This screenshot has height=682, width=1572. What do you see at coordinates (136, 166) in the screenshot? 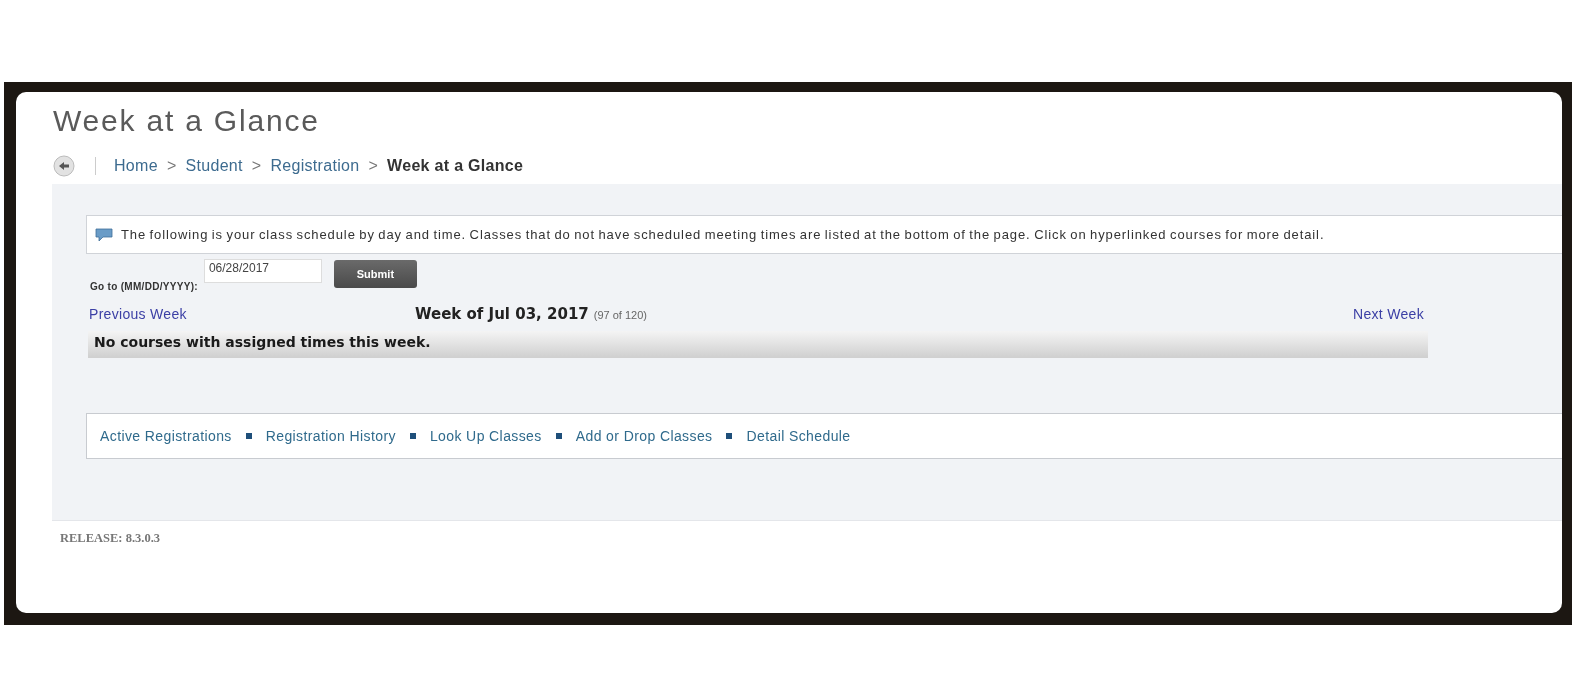
I see `breadcrumb-link: Home` at bounding box center [136, 166].